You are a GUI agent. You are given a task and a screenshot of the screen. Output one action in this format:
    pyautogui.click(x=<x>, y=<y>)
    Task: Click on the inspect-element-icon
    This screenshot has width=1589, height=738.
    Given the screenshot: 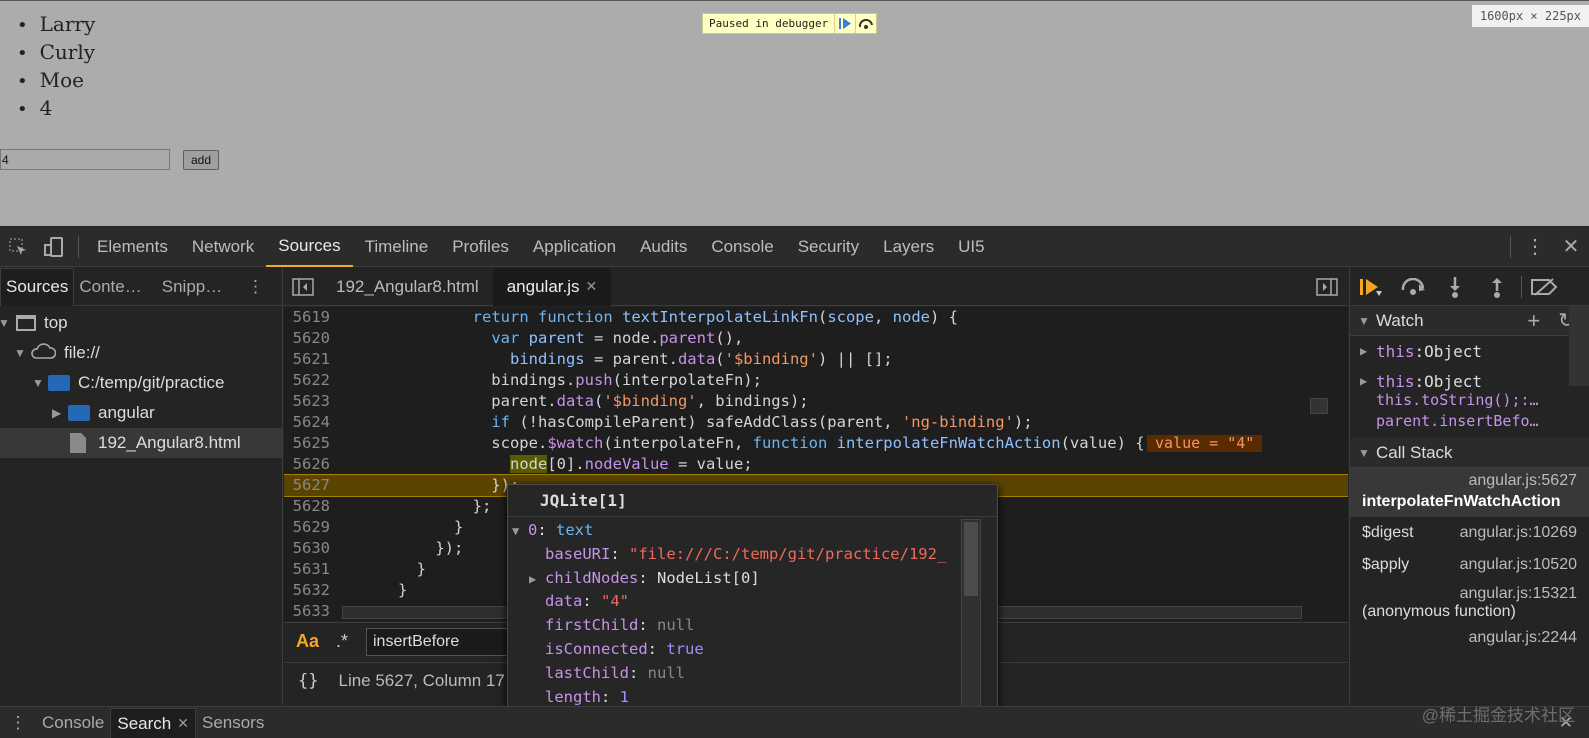 What is the action you would take?
    pyautogui.click(x=18, y=247)
    